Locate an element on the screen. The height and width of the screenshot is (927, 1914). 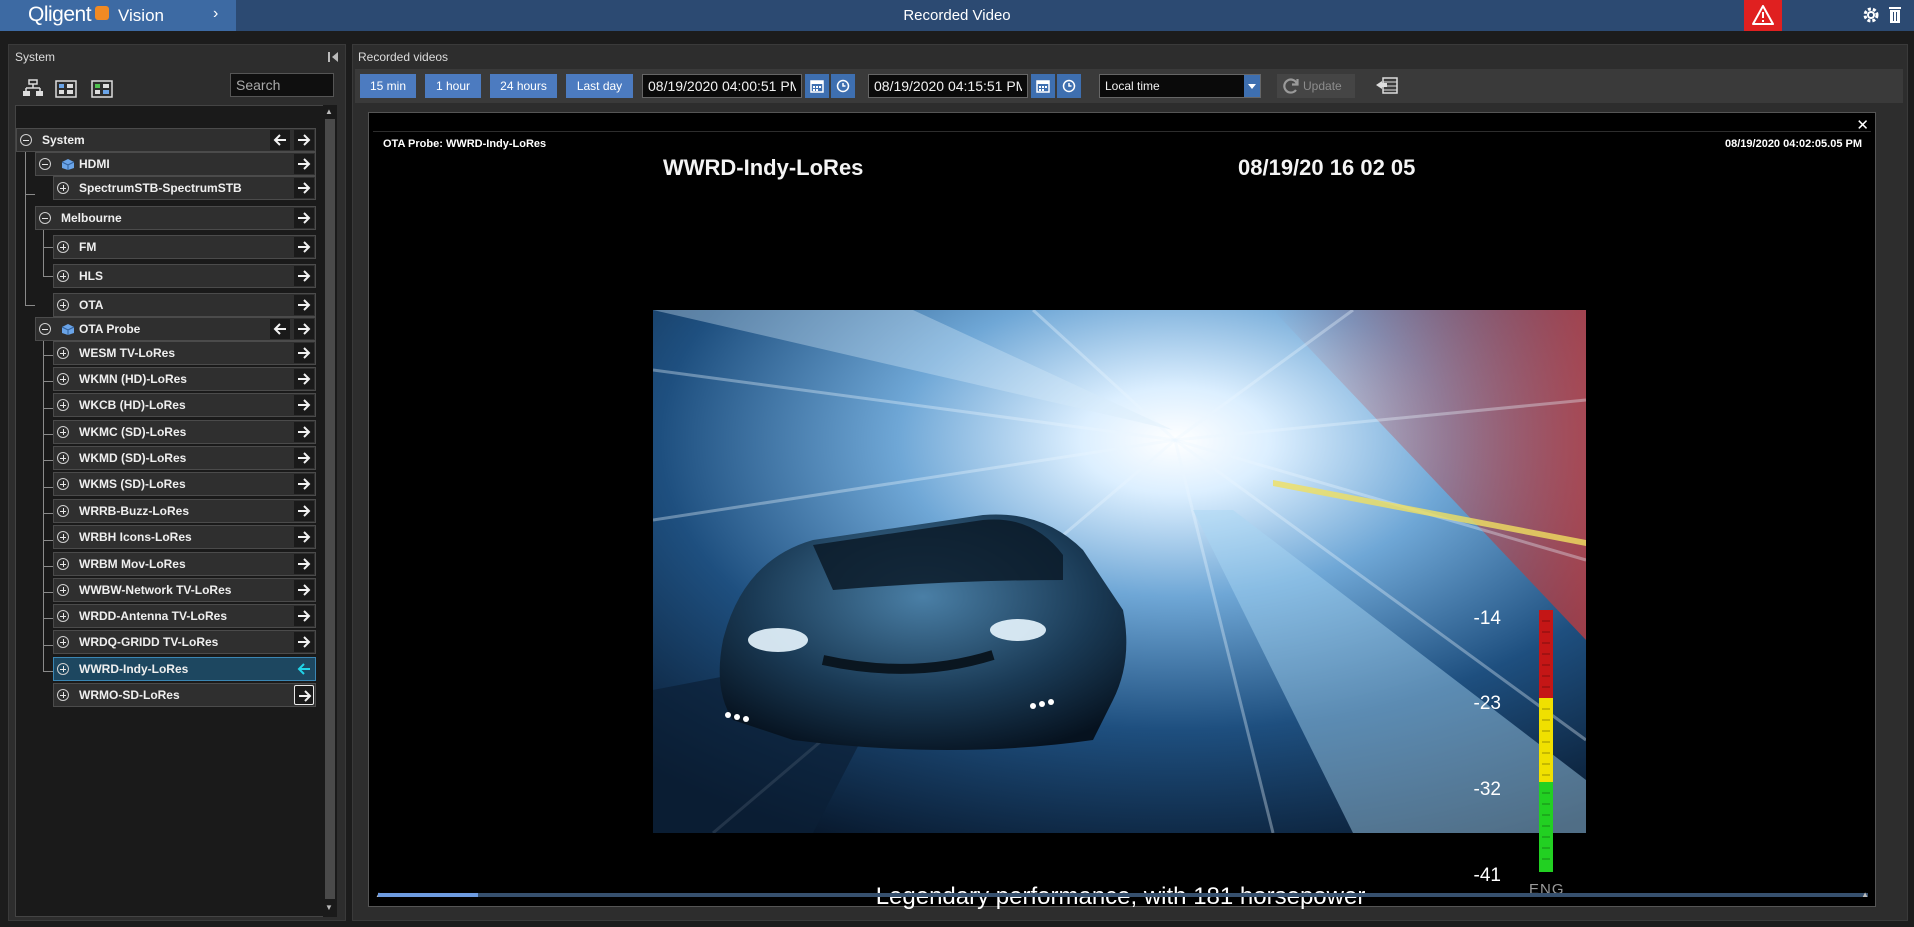
scroll-thumb is located at coordinates (330, 509).